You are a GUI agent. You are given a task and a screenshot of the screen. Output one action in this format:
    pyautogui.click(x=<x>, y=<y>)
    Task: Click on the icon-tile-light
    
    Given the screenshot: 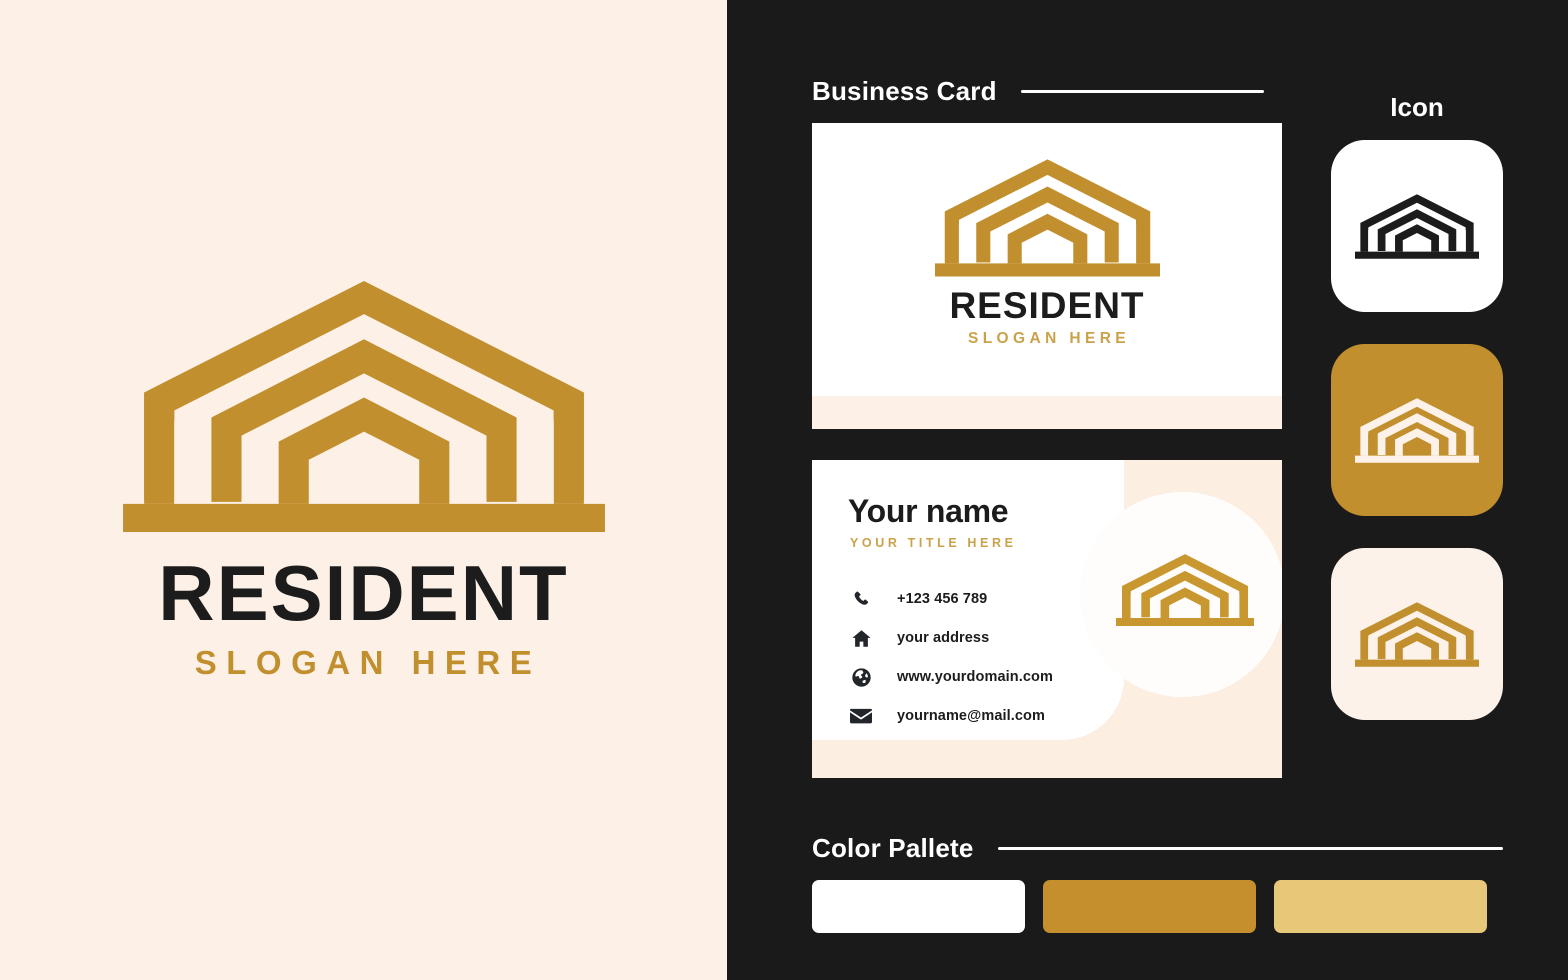 What is the action you would take?
    pyautogui.click(x=1417, y=226)
    